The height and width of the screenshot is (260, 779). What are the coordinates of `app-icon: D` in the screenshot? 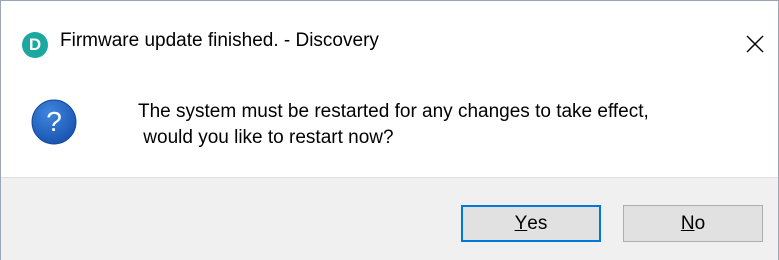 It's located at (35, 45).